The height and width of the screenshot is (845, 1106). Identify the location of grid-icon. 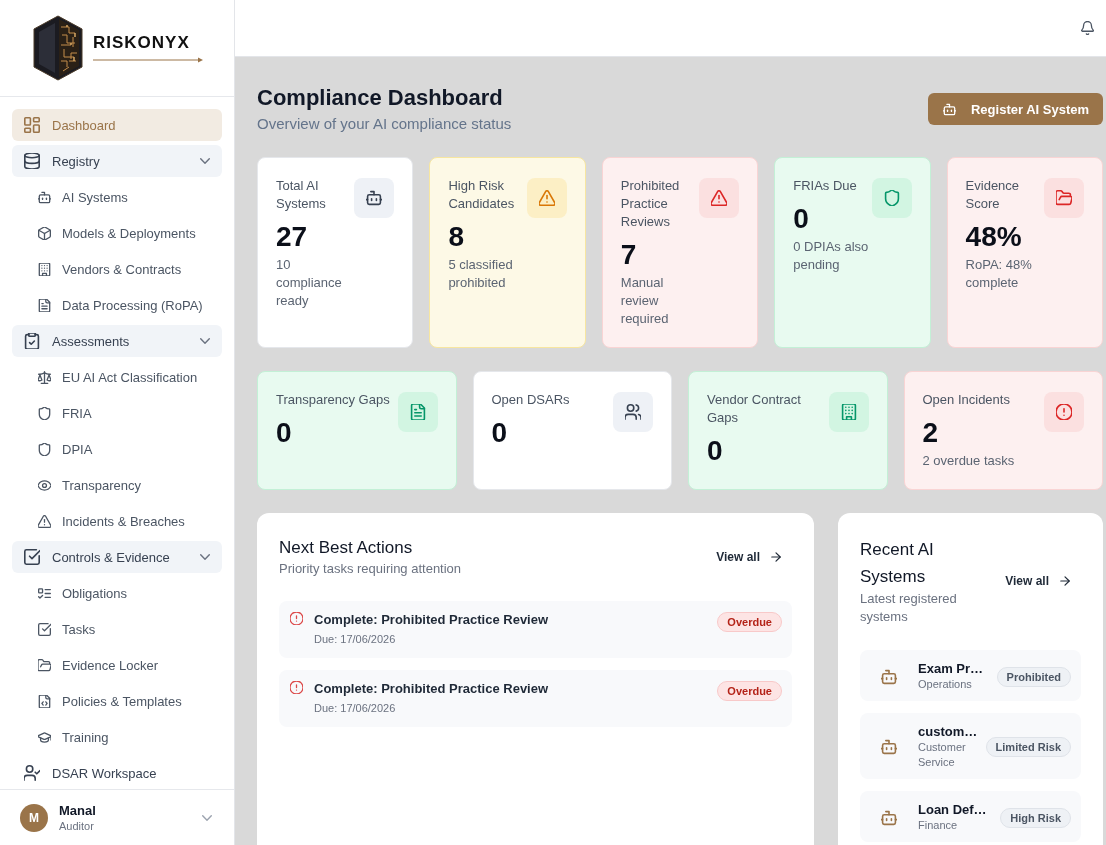
(32, 125).